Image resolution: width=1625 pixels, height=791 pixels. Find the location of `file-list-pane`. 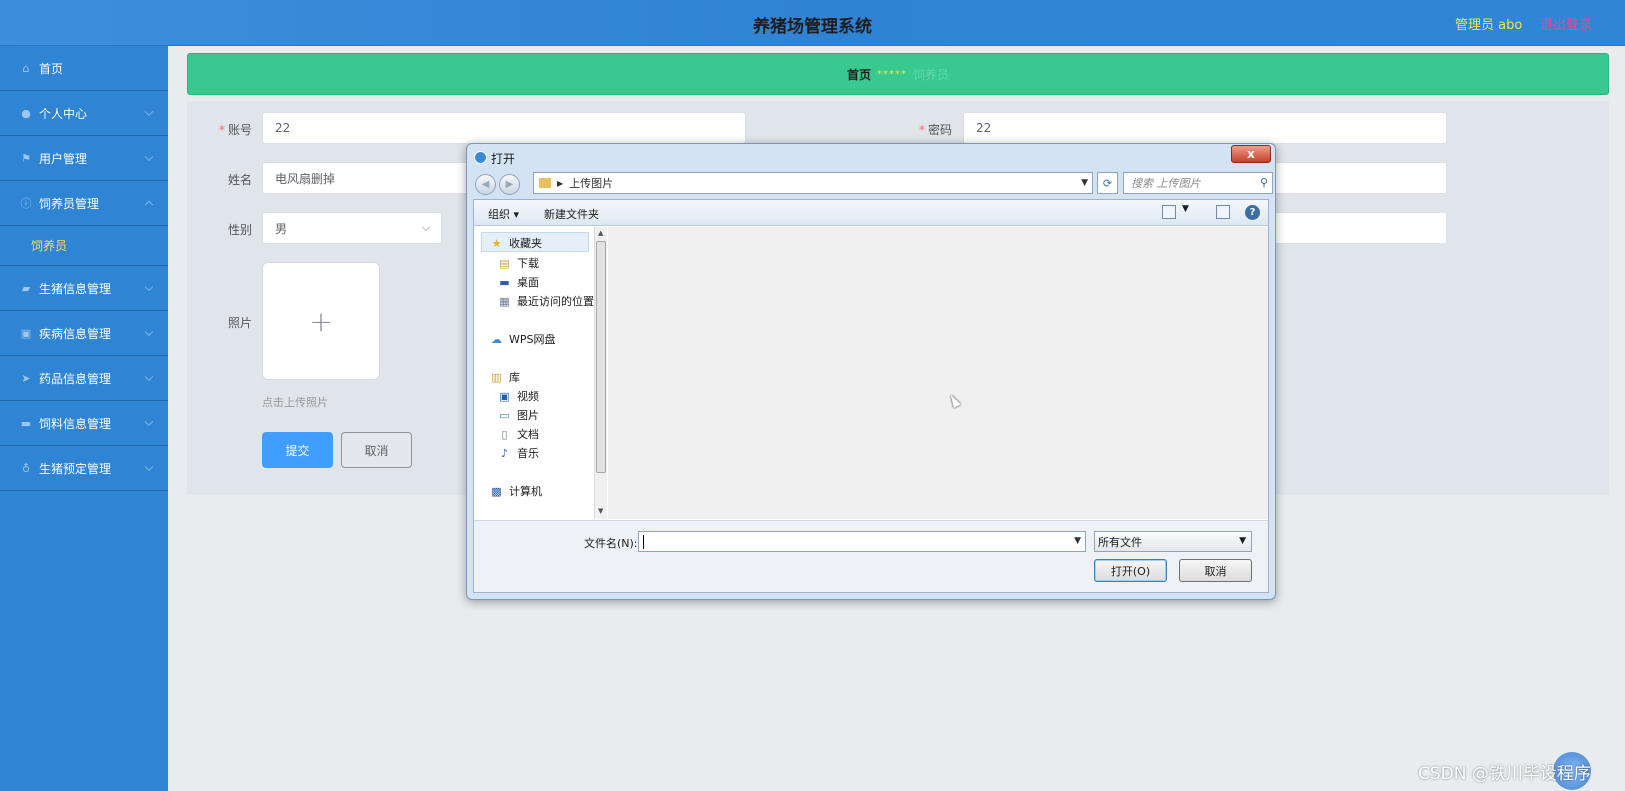

file-list-pane is located at coordinates (938, 373).